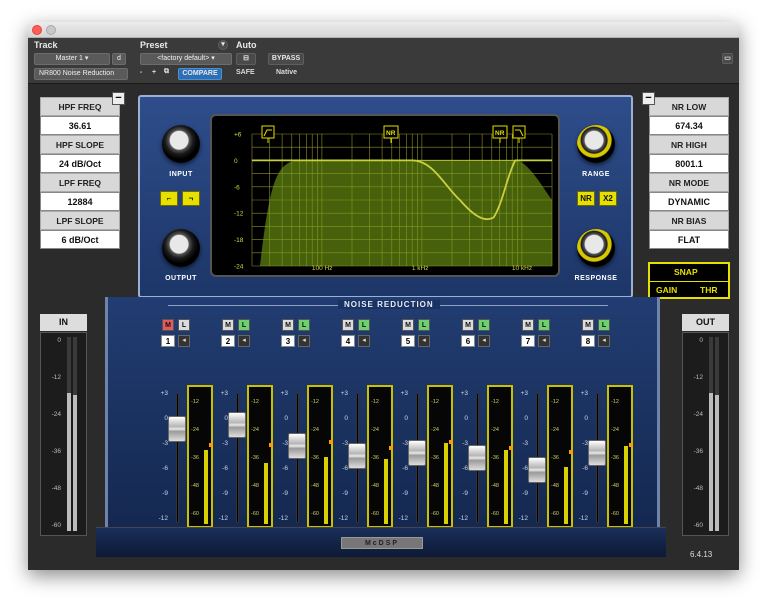 The width and height of the screenshot is (767, 600). I want to click on meter-scale-tick: -48, so click(698, 488).